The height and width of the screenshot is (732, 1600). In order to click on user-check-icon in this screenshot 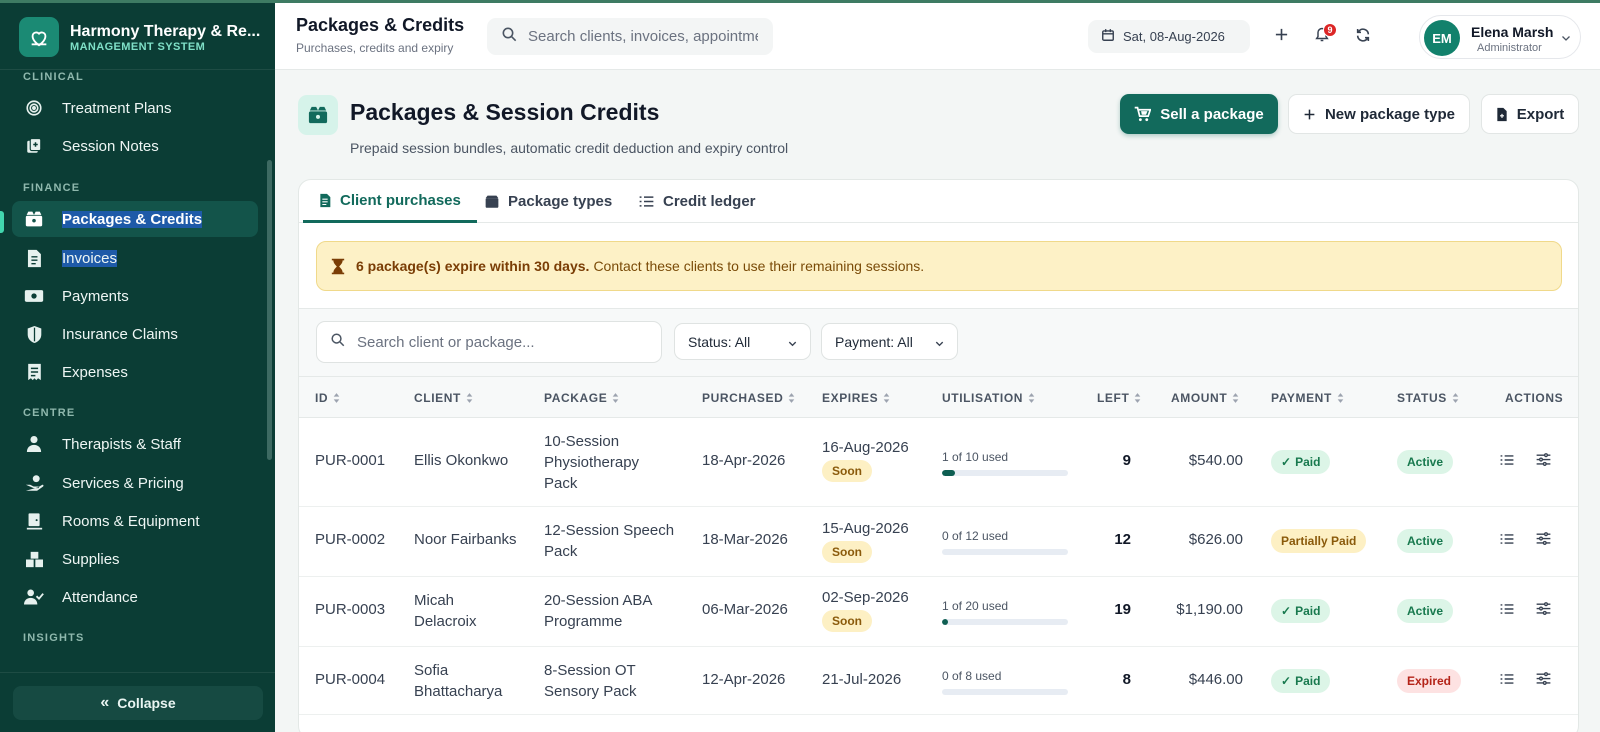, I will do `click(34, 597)`.